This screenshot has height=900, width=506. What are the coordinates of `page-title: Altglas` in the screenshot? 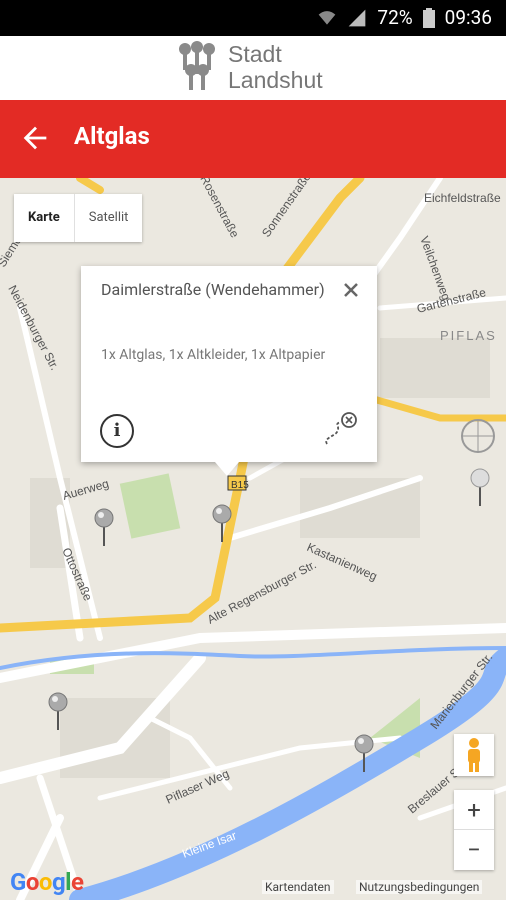 It's located at (112, 136).